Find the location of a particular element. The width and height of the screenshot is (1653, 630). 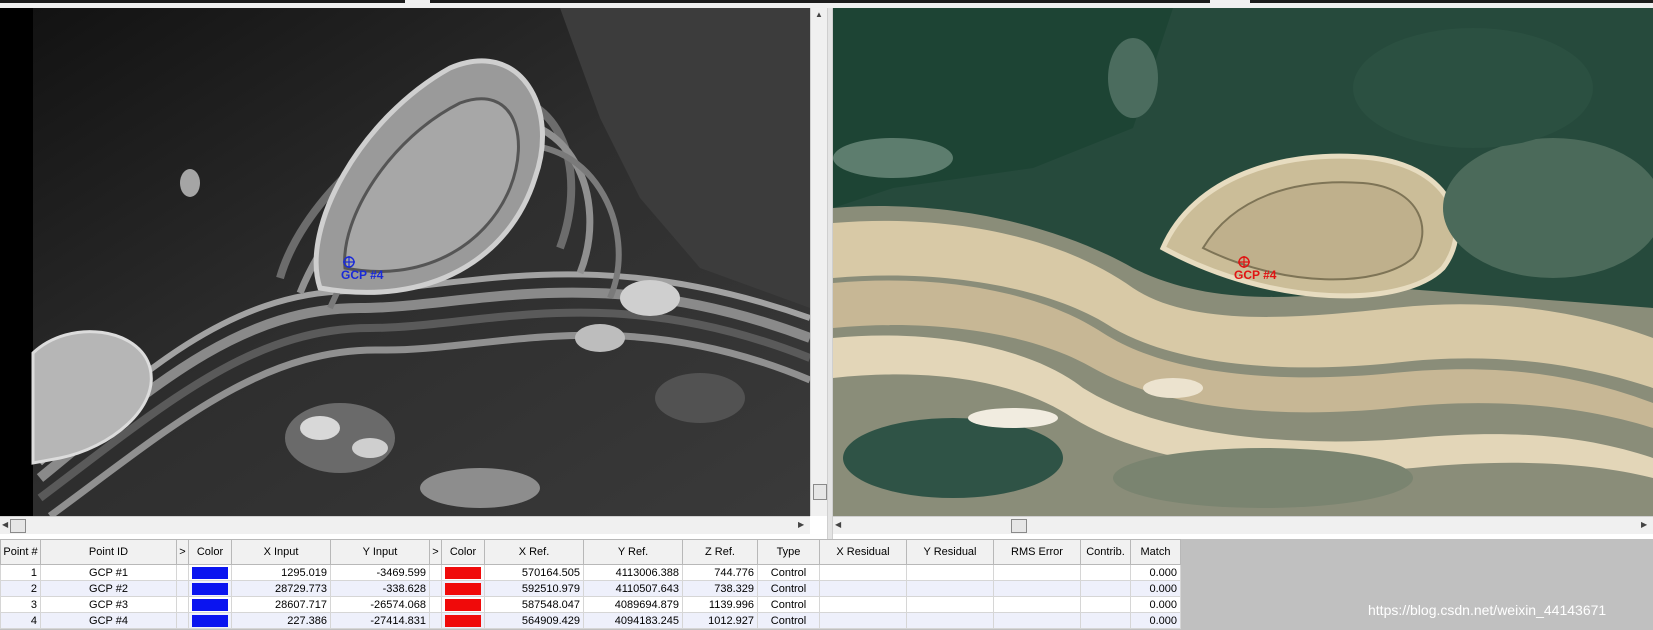

cell-y-input: -3469.599 is located at coordinates (380, 572).